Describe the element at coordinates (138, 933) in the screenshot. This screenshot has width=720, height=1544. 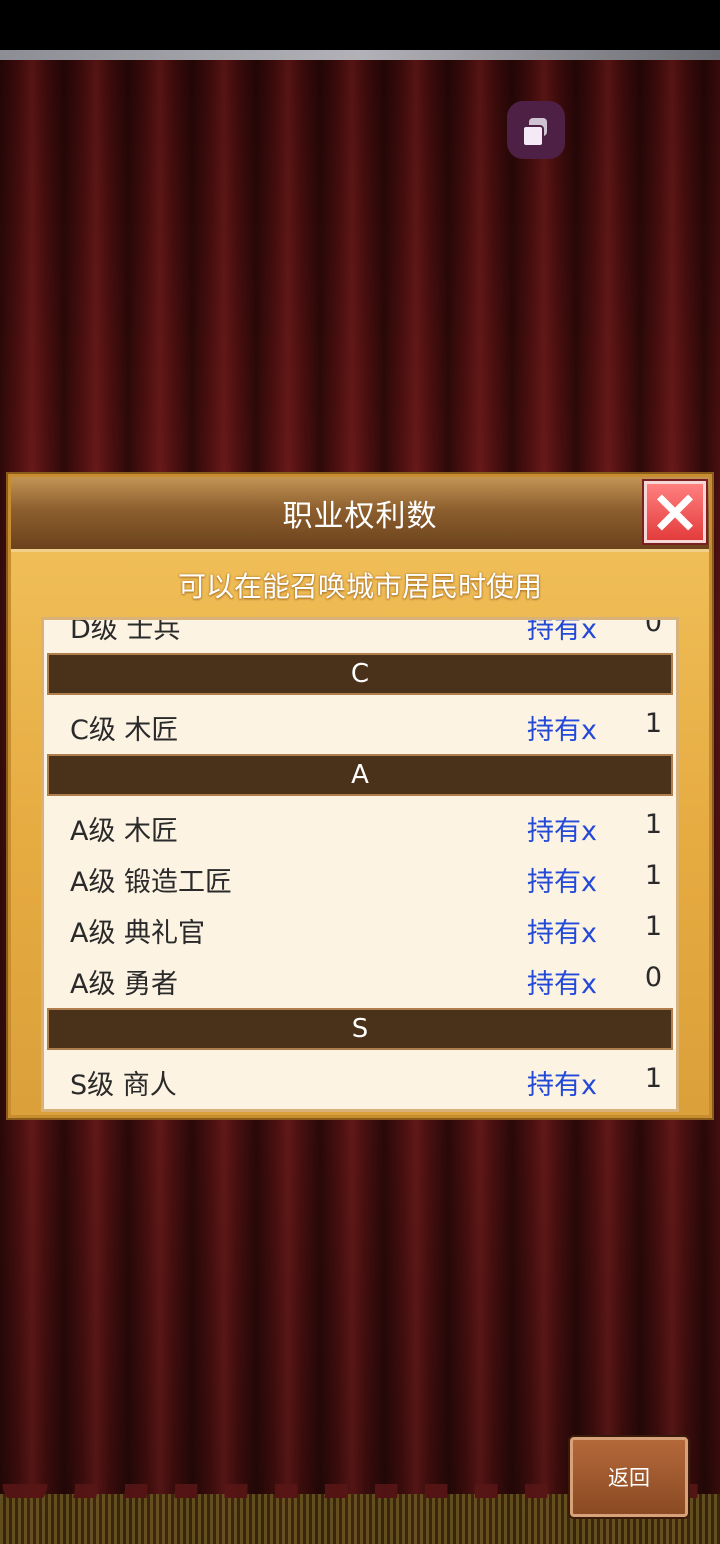
I see `profession-name: A级 典礼官` at that location.